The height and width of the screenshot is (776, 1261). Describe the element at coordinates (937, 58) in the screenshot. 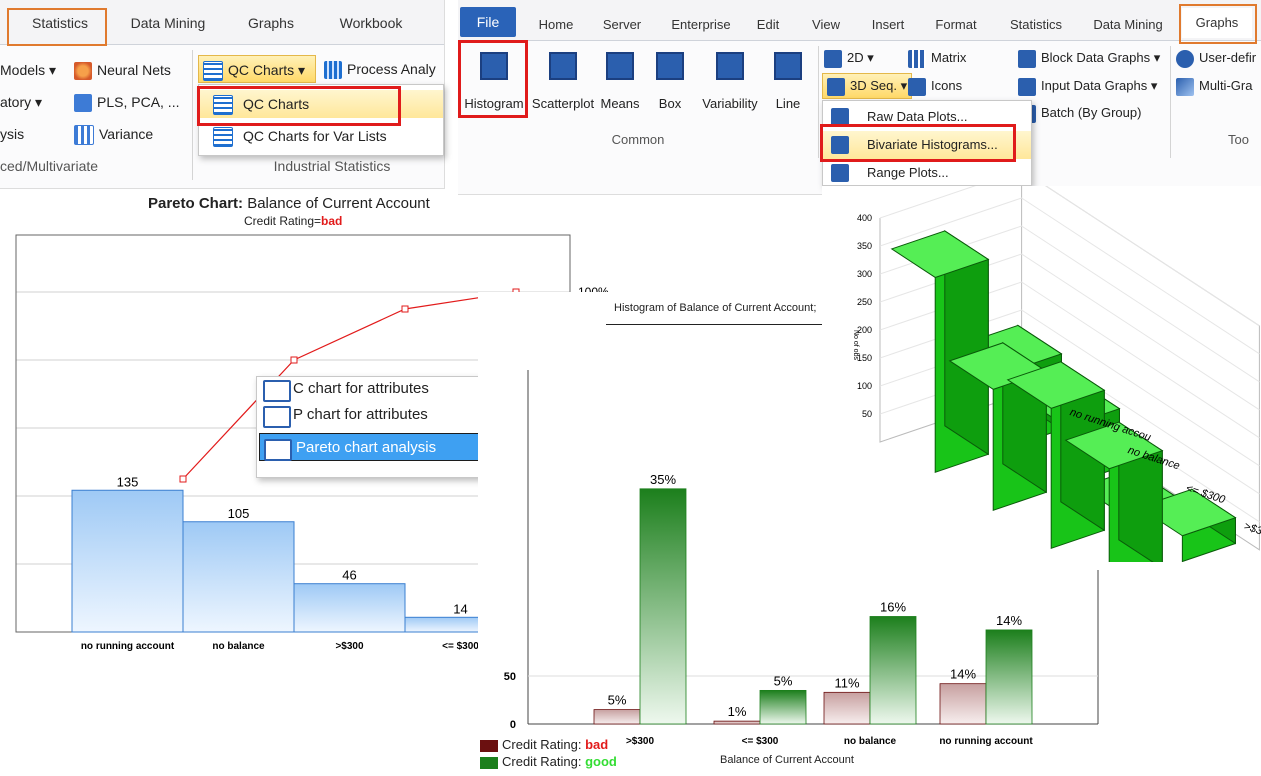

I see `matrix-button: Matrix` at that location.